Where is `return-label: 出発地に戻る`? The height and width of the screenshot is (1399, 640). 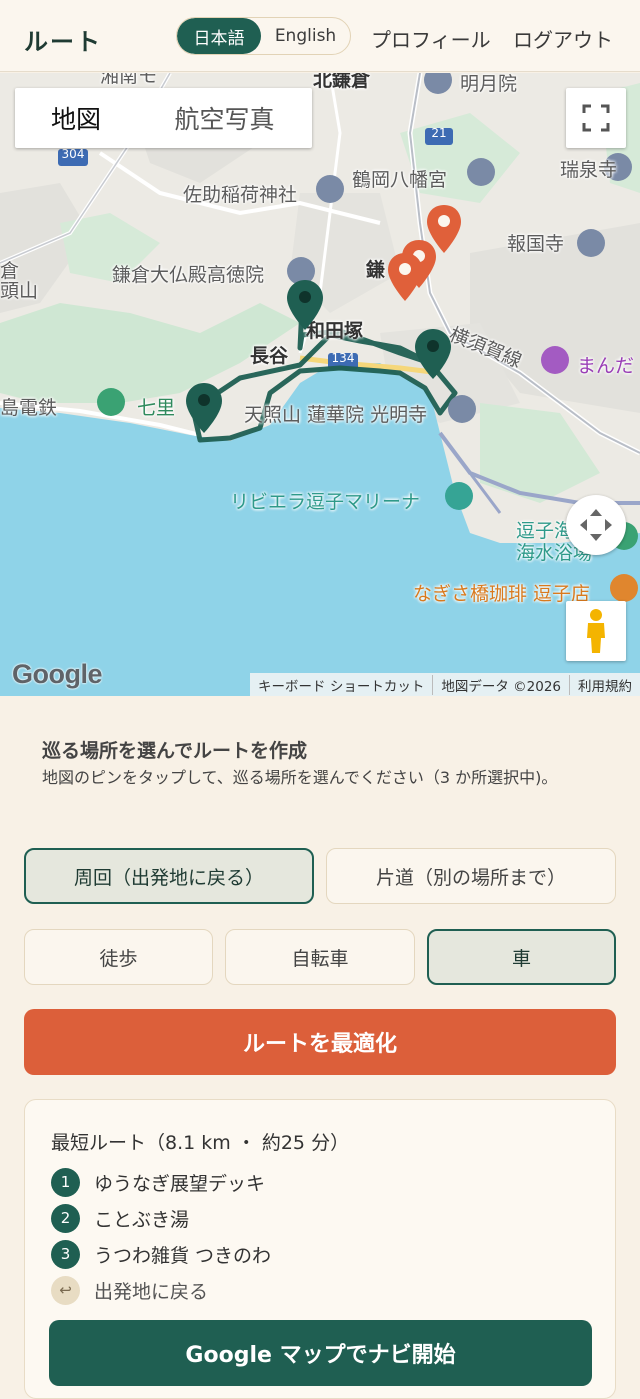
return-label: 出発地に戻る is located at coordinates (151, 1291).